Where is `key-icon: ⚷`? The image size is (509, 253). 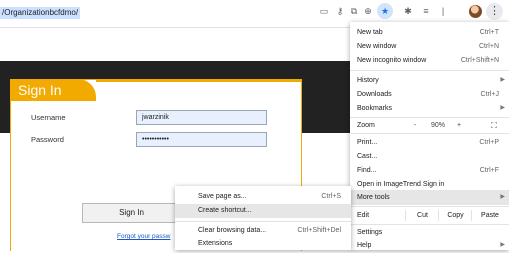
key-icon: ⚷ is located at coordinates (340, 11).